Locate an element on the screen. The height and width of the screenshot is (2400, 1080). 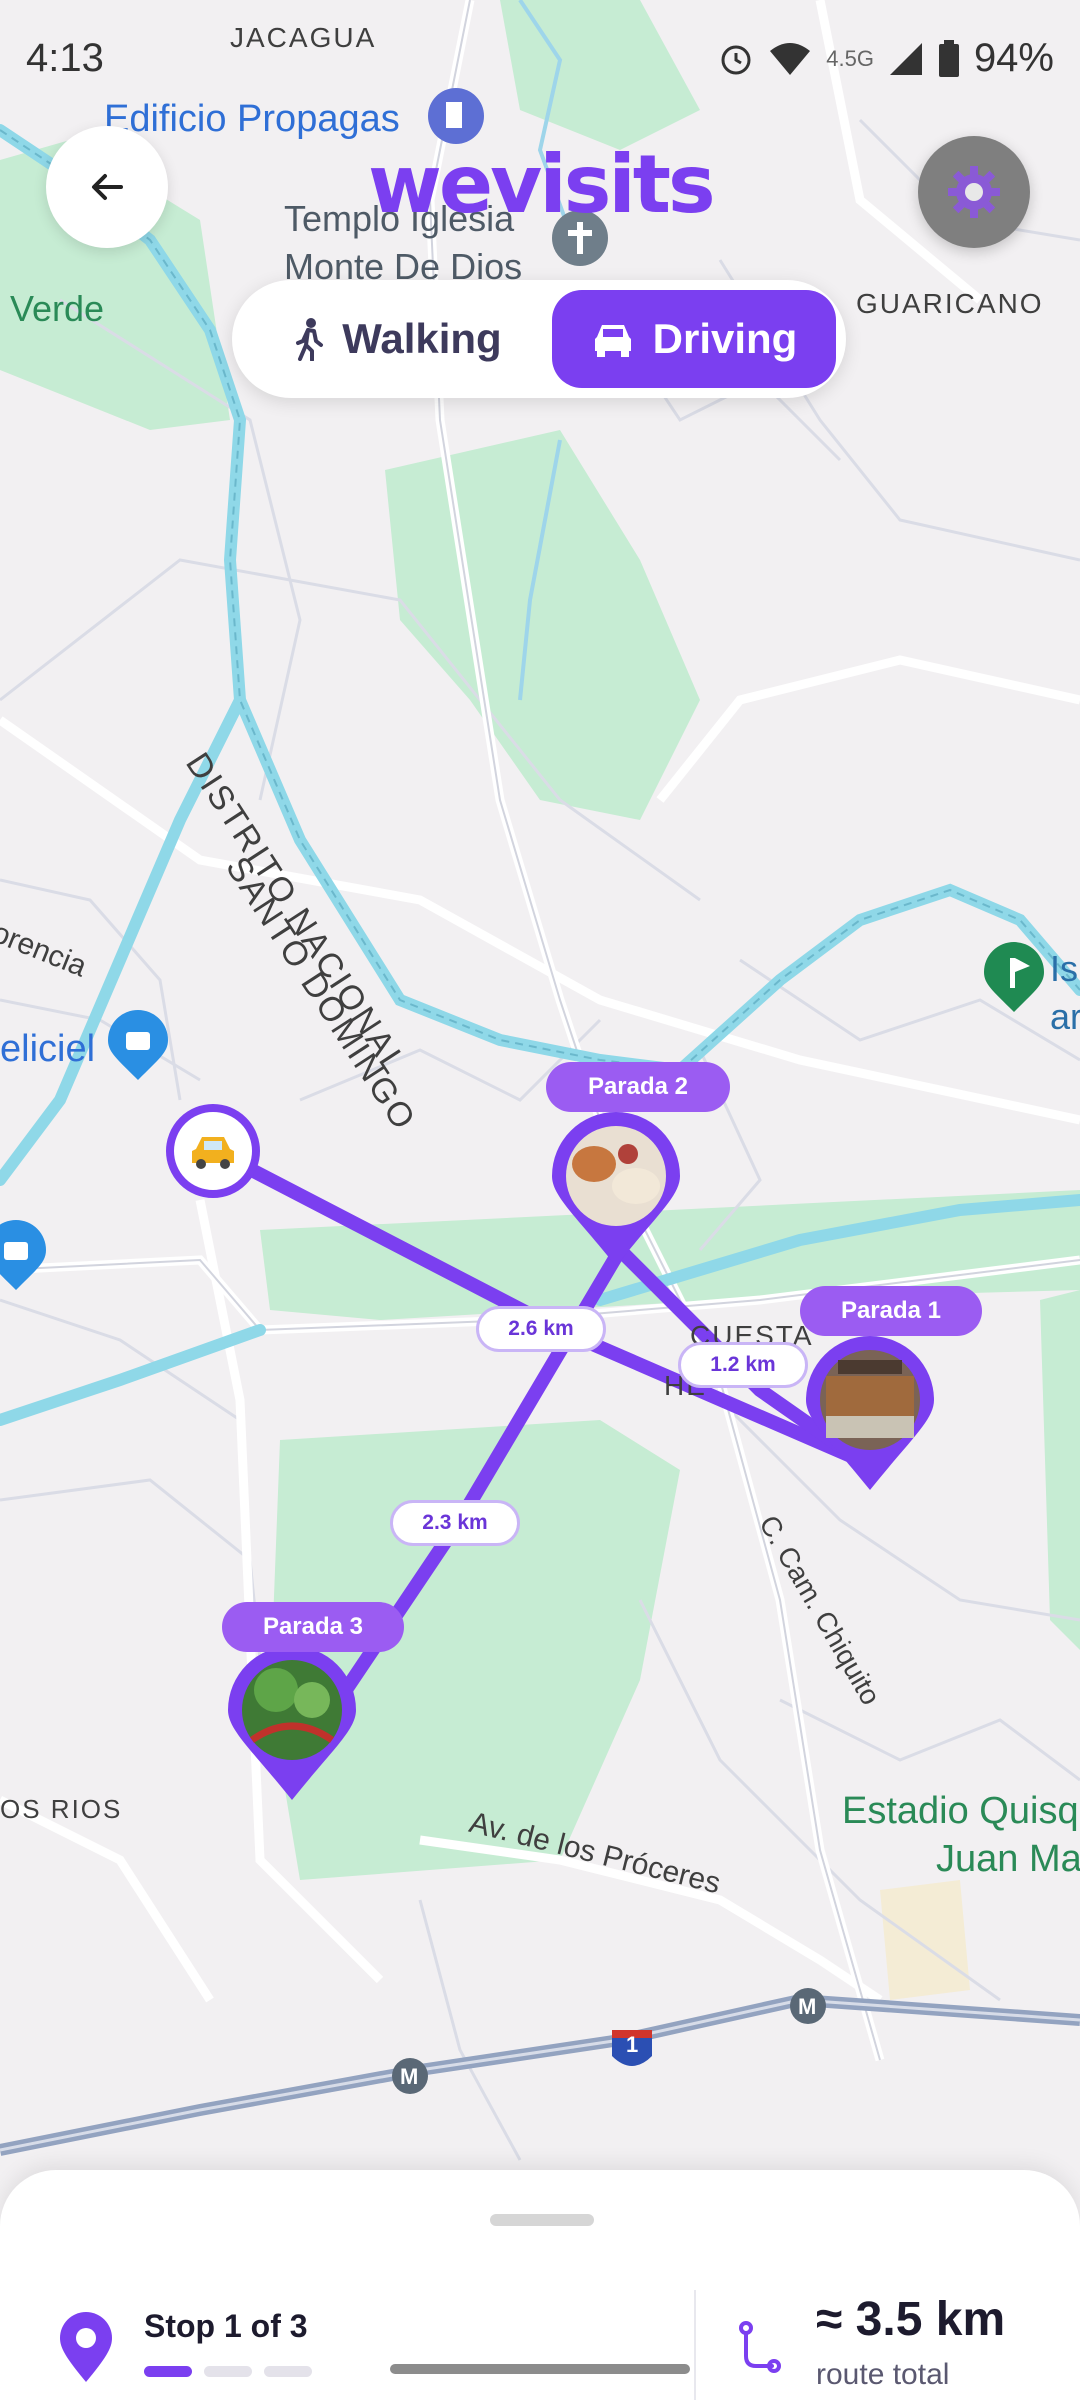
distance-chip-stop1-to-stop2: 1.2 km is located at coordinates (743, 1365).